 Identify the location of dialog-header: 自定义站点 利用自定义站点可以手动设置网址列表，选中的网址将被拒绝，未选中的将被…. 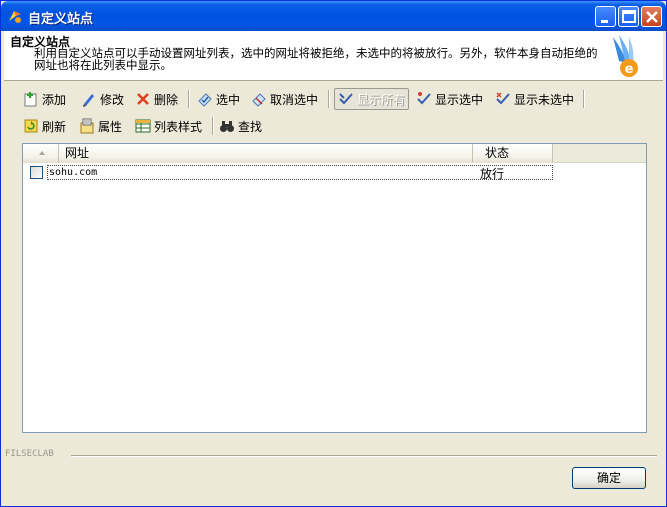
(333, 56).